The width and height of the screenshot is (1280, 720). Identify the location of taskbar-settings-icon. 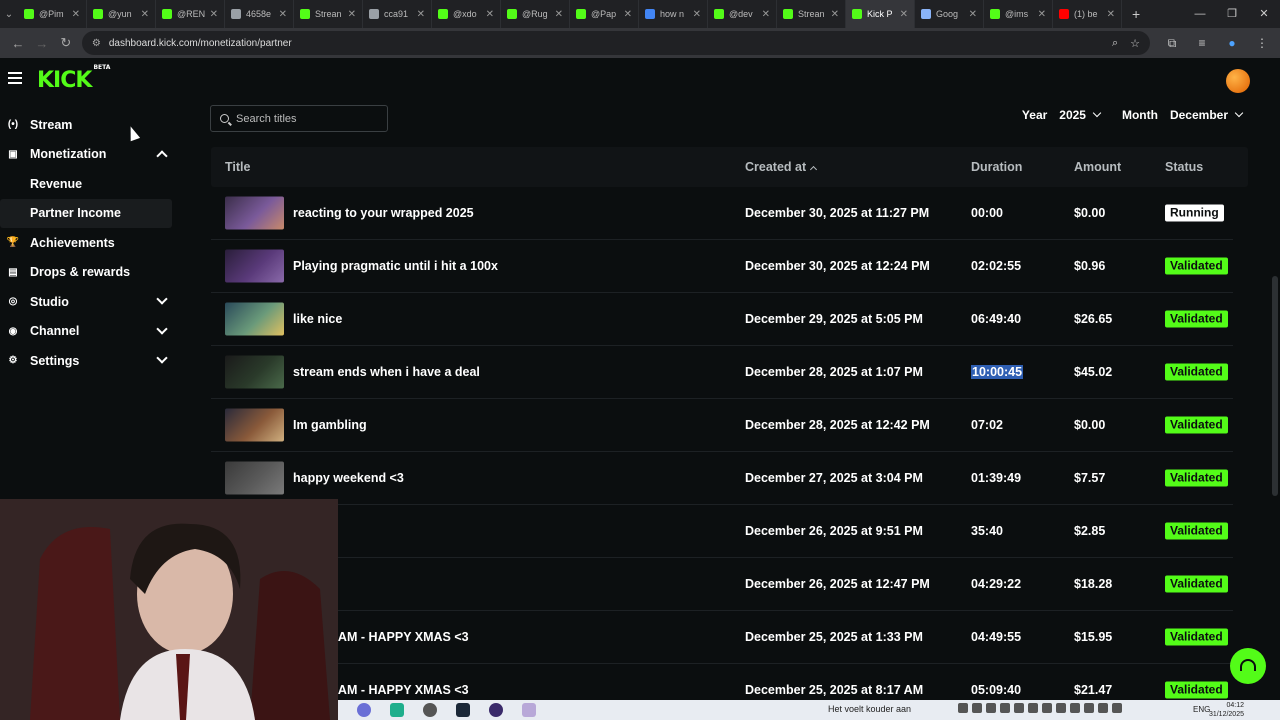
(430, 710).